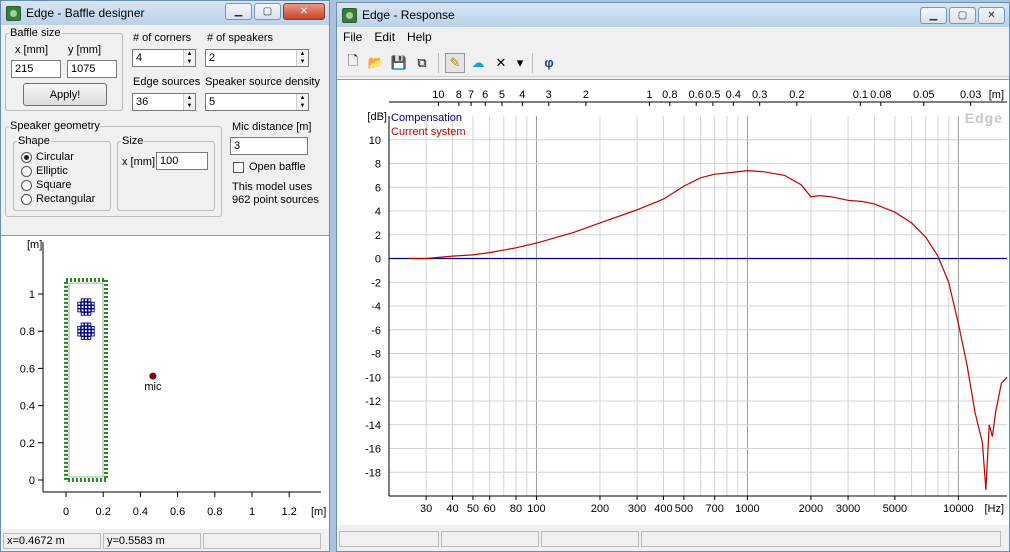 The image size is (1010, 552). Describe the element at coordinates (459, 95) in the screenshot. I see `top-tick-label: 8` at that location.